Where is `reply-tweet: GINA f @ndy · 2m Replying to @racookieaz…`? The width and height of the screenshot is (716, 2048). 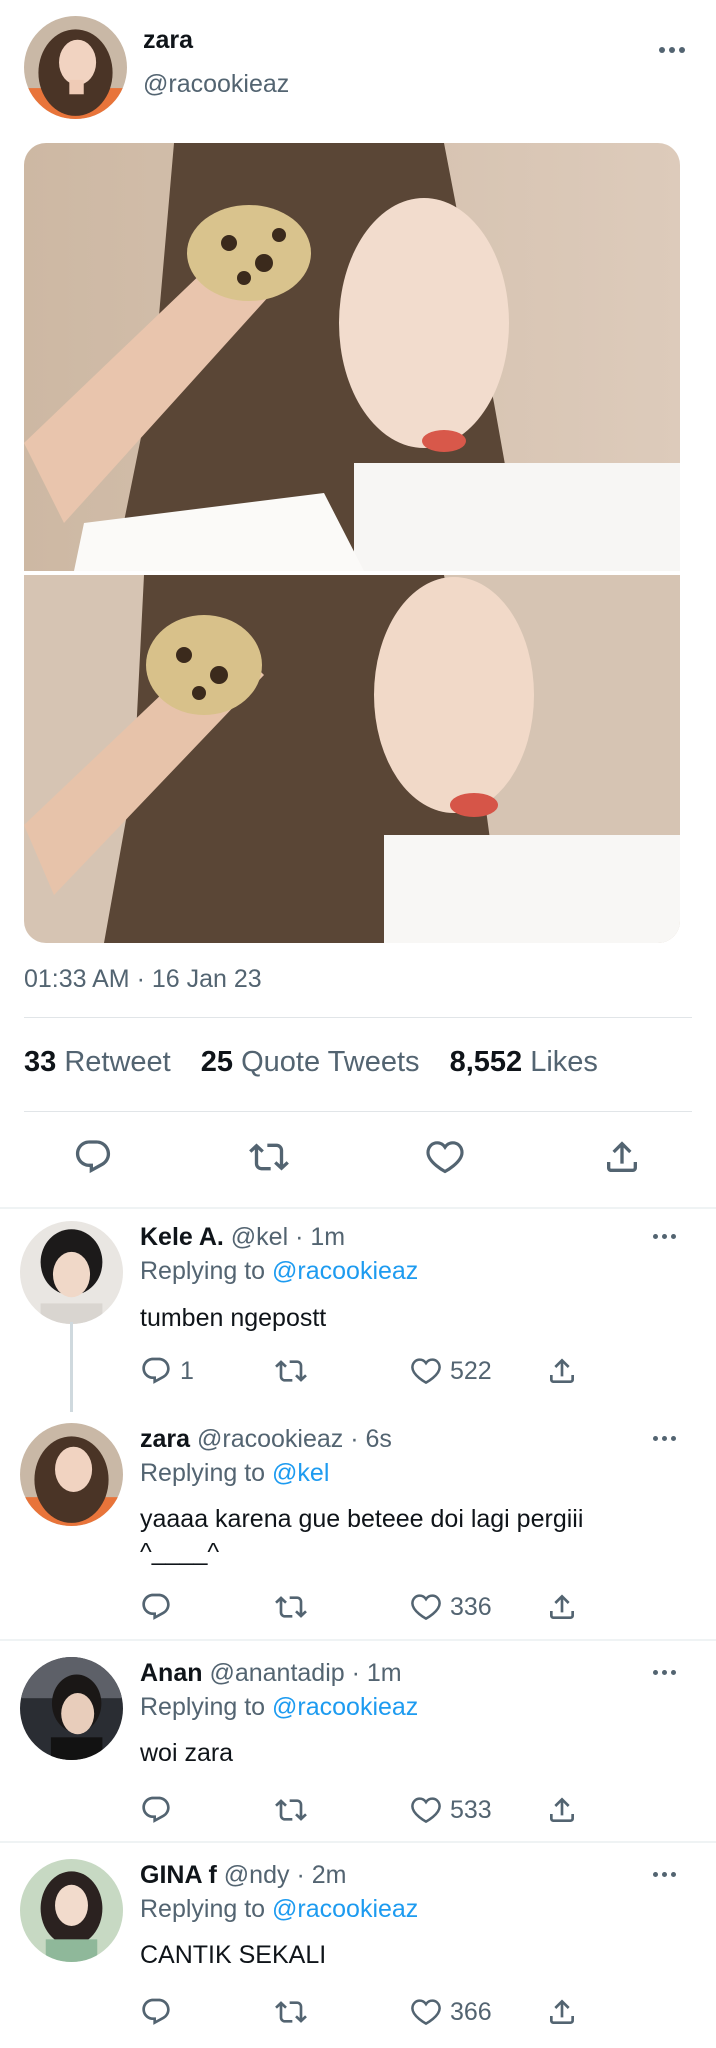
reply-tweet: GINA f @ndy · 2m Replying to @racookieaz… is located at coordinates (358, 1945).